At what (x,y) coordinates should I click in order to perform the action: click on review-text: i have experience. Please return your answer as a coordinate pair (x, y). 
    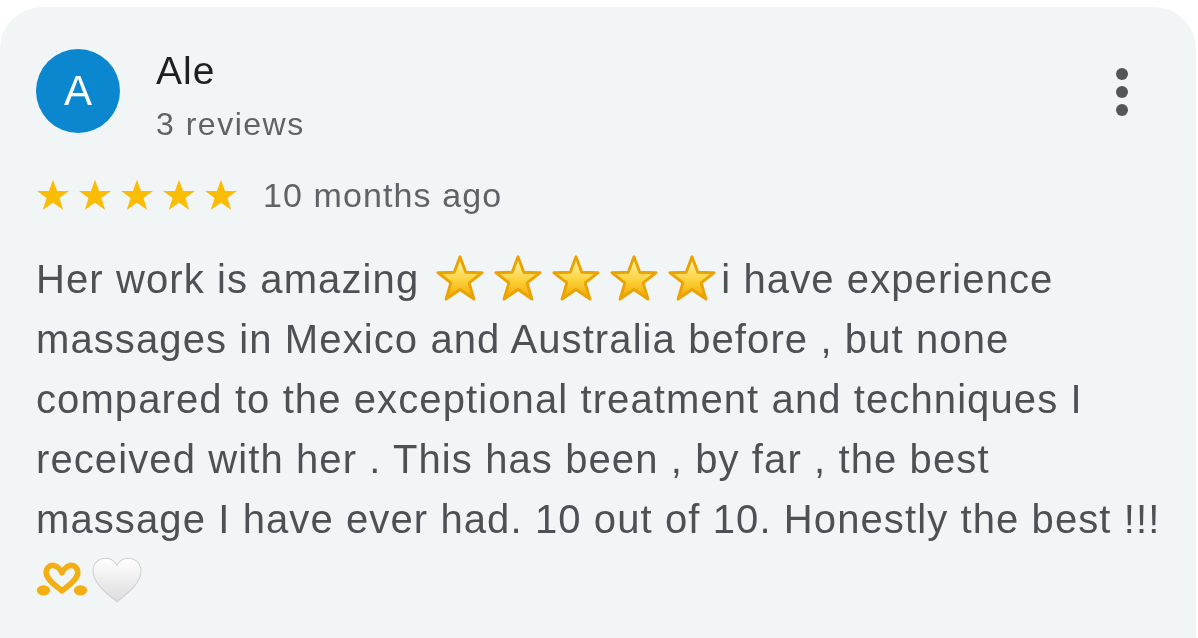
    Looking at the image, I should click on (887, 279).